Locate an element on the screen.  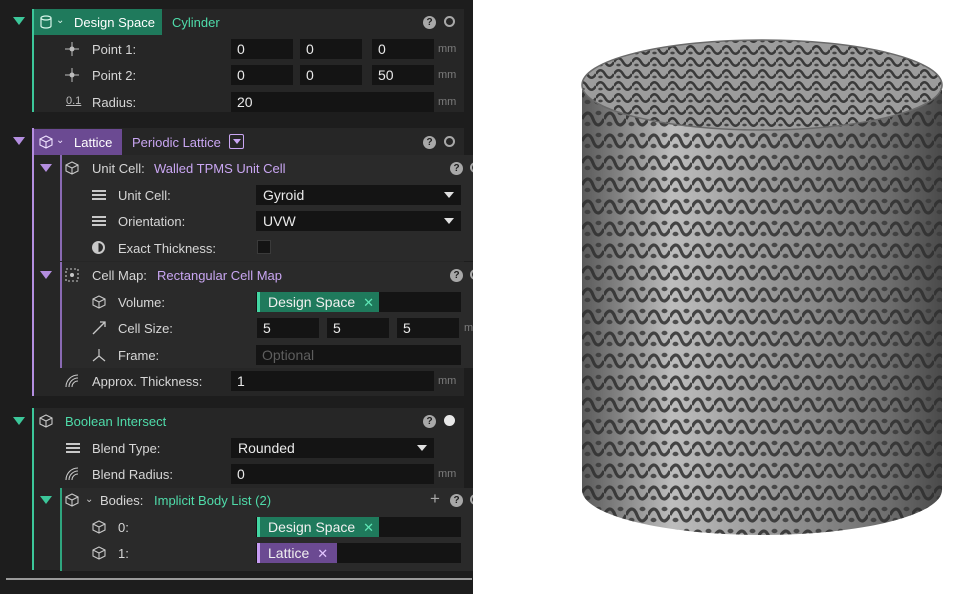
design-space-header-tab: ⌄ Design Space is located at coordinates (98, 22).